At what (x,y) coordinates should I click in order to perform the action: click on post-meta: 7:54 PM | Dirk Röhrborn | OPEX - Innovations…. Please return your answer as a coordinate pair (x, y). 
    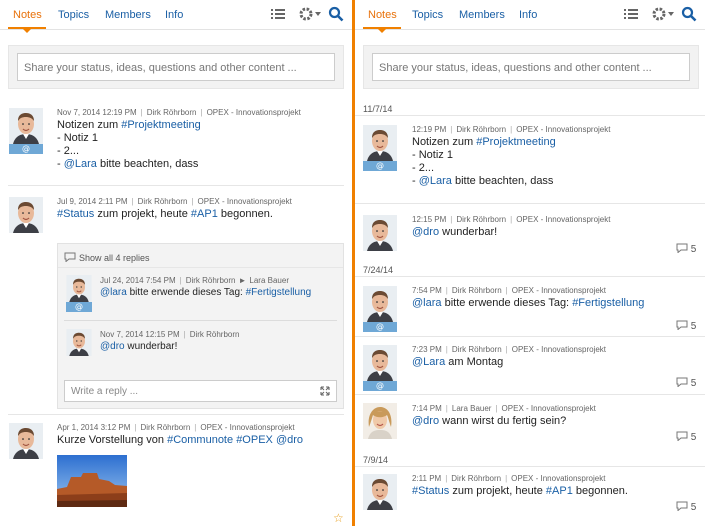
    Looking at the image, I should click on (509, 290).